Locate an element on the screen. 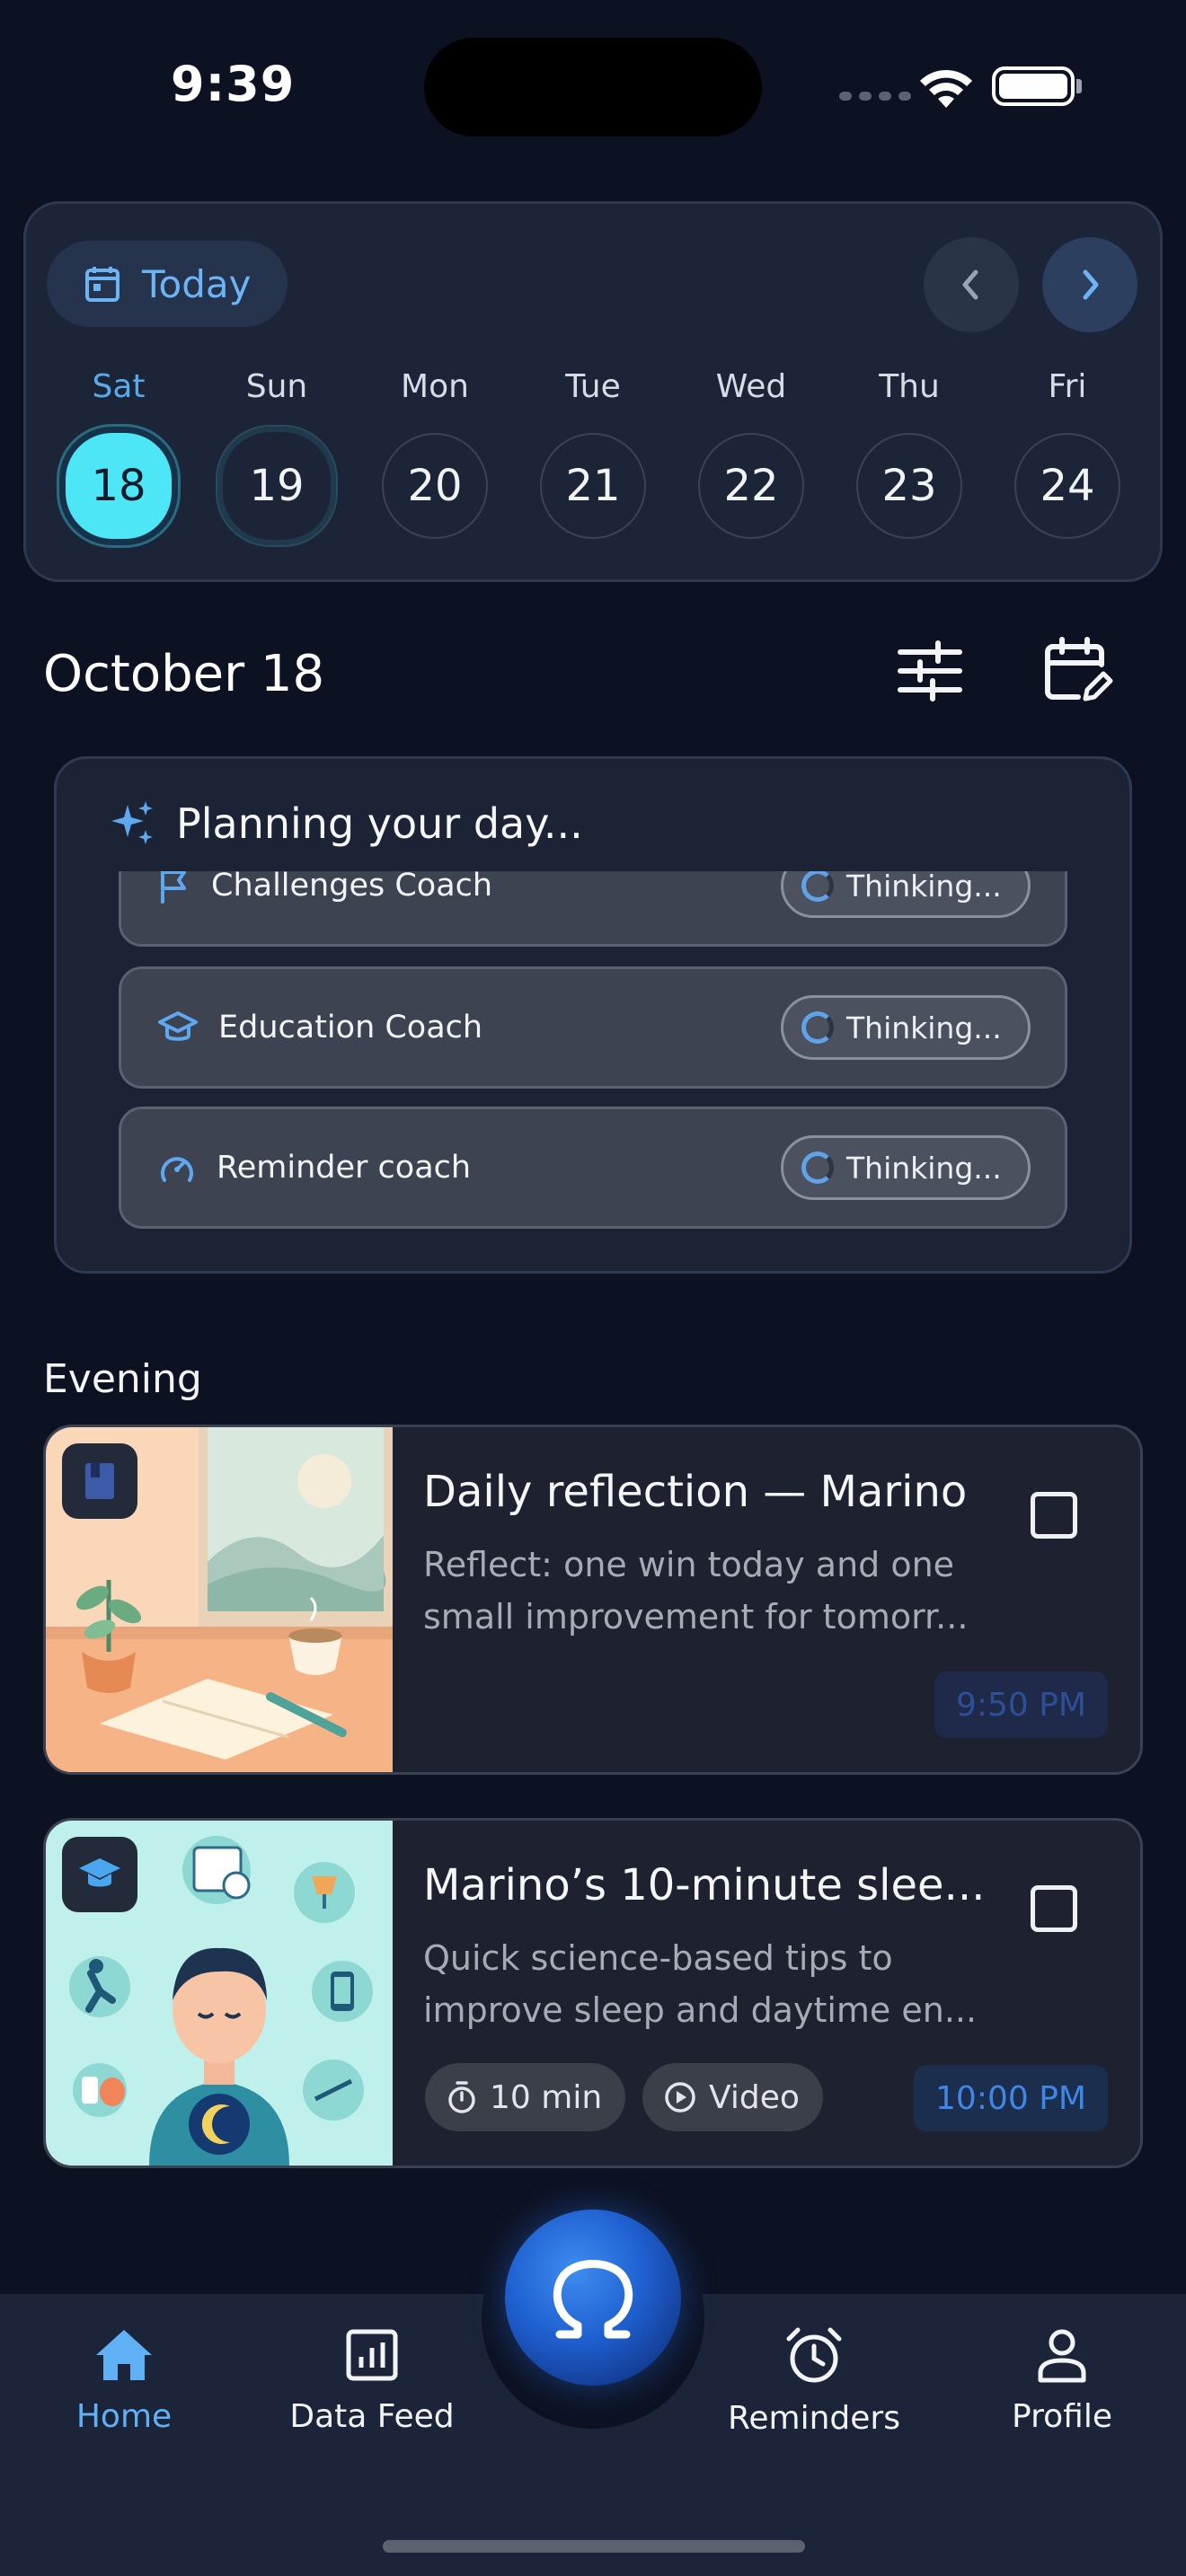  tab-home: Home is located at coordinates (124, 2380).